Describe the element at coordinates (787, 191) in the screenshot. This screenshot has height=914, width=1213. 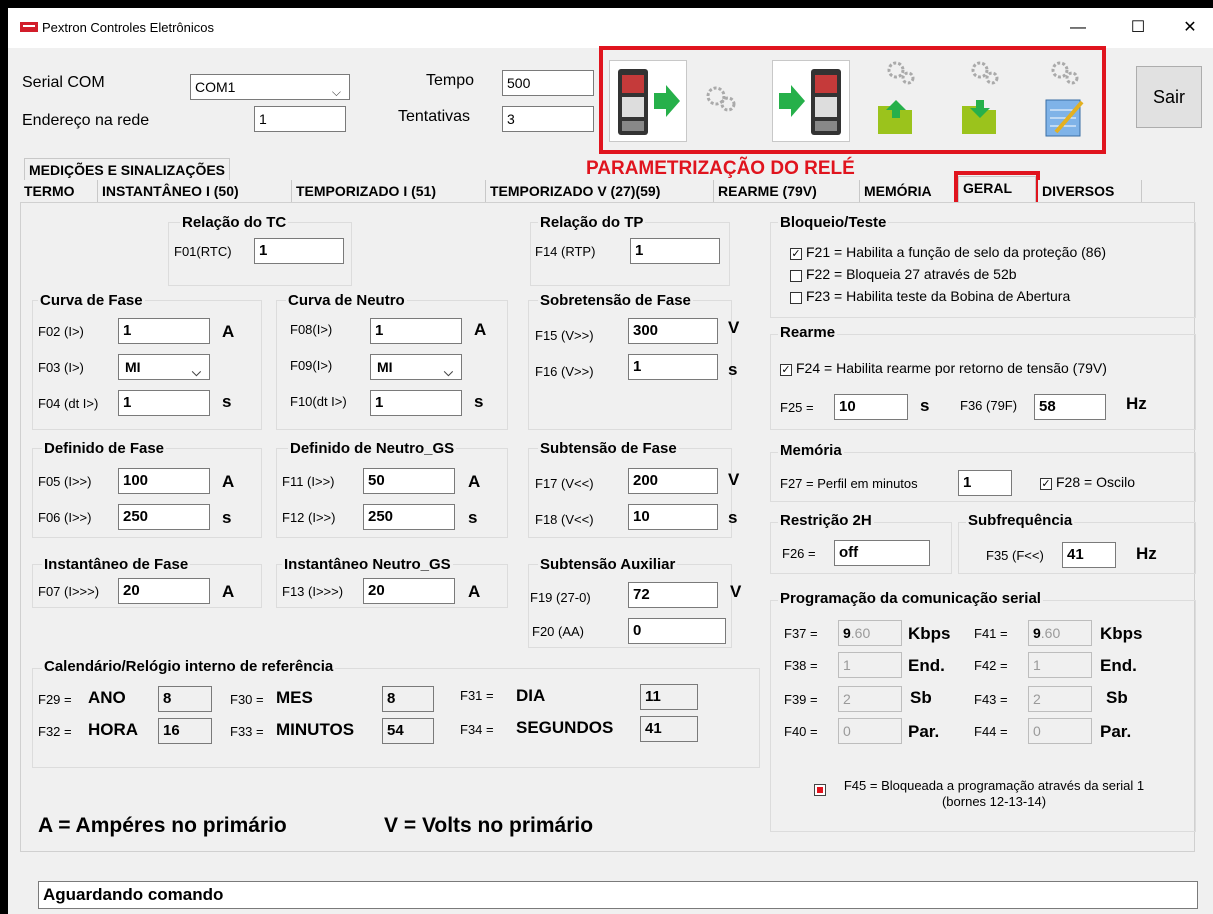
I see `tab-rearme: REARME (79V)` at that location.